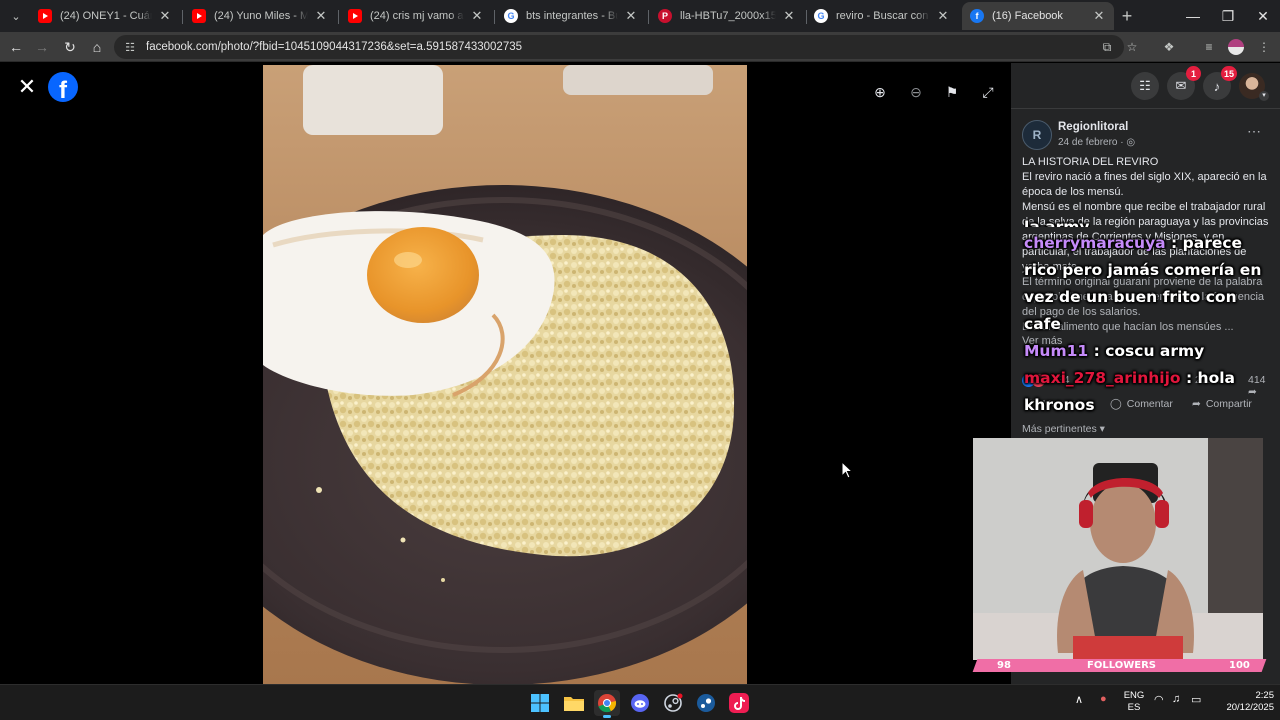 This screenshot has height=720, width=1280. What do you see at coordinates (1027, 16) in the screenshot?
I see `tab-title: (16) Facebook` at bounding box center [1027, 16].